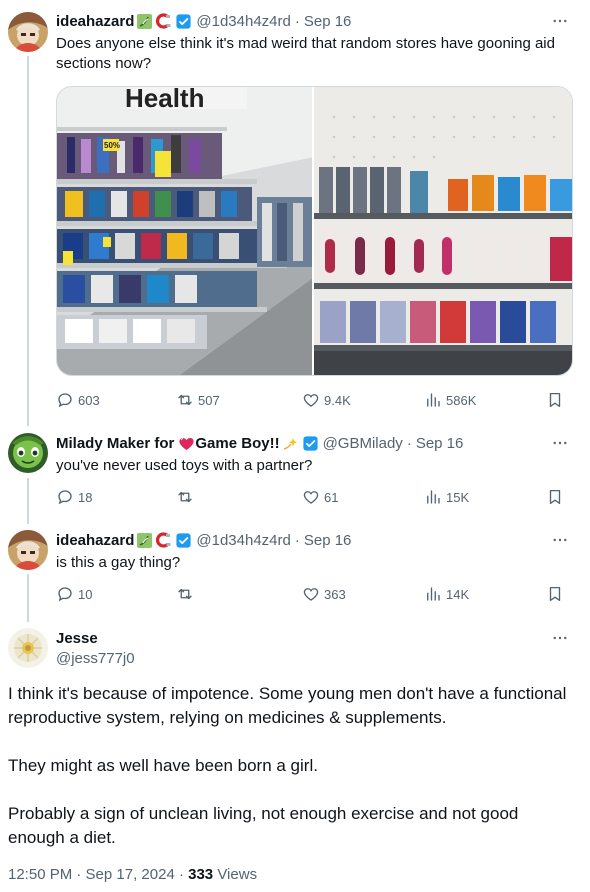 This screenshot has width=590, height=892. I want to click on tweet-actions: 18 61 15K, so click(313, 498).